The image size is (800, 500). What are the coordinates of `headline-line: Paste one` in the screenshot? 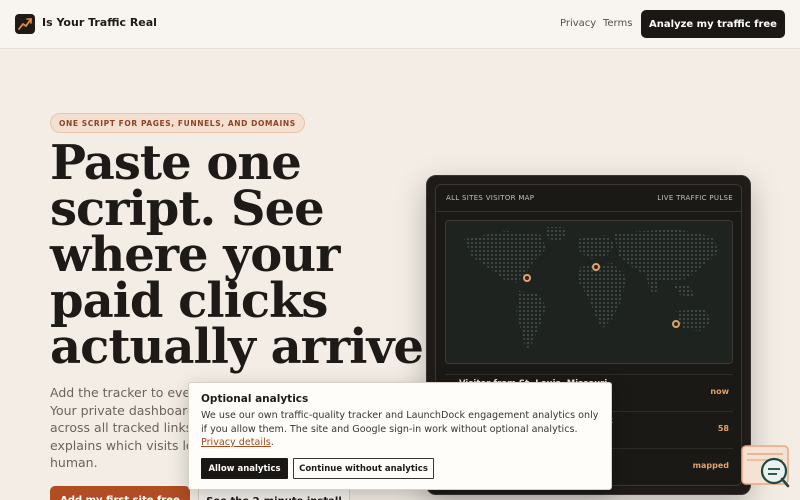 It's located at (176, 163).